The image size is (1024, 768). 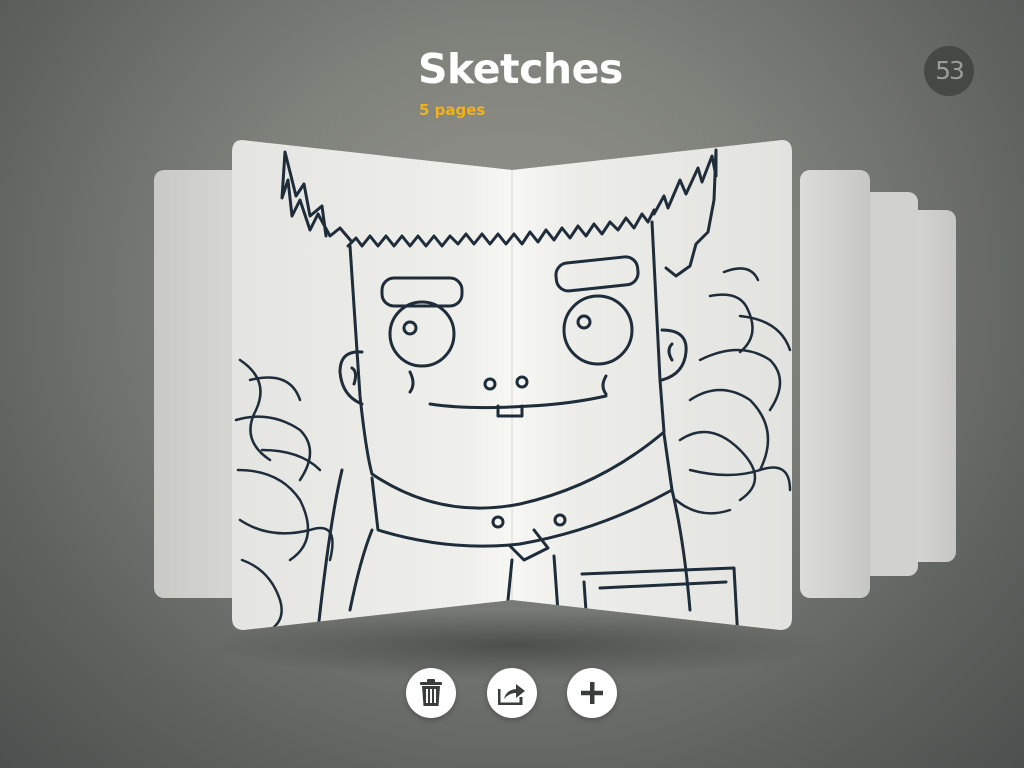 I want to click on plus-icon, so click(x=592, y=693).